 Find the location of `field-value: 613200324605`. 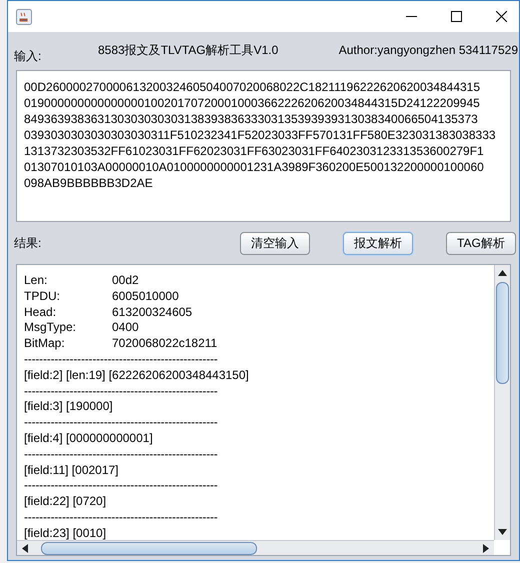

field-value: 613200324605 is located at coordinates (152, 312).